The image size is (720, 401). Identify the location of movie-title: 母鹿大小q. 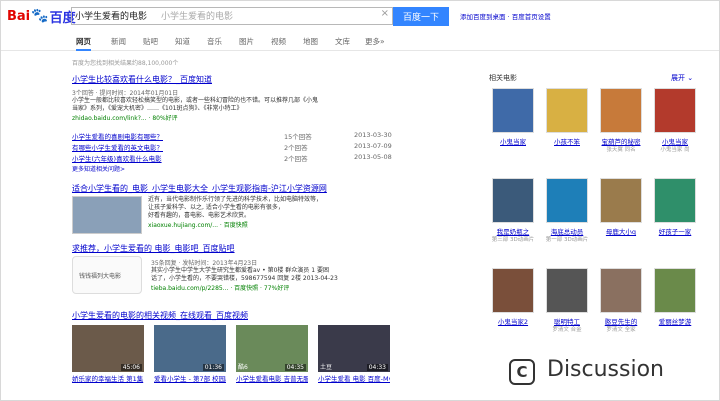
(621, 231).